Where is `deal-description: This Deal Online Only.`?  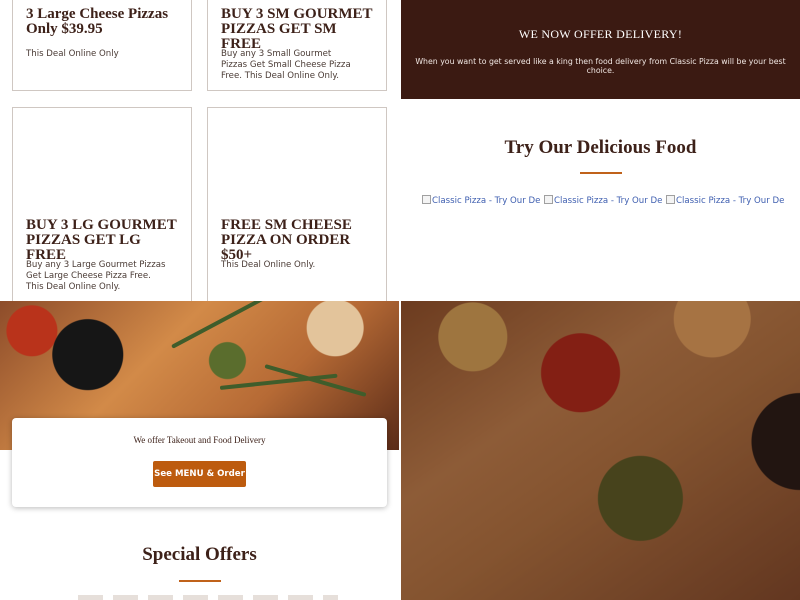
deal-description: This Deal Online Only. is located at coordinates (268, 265).